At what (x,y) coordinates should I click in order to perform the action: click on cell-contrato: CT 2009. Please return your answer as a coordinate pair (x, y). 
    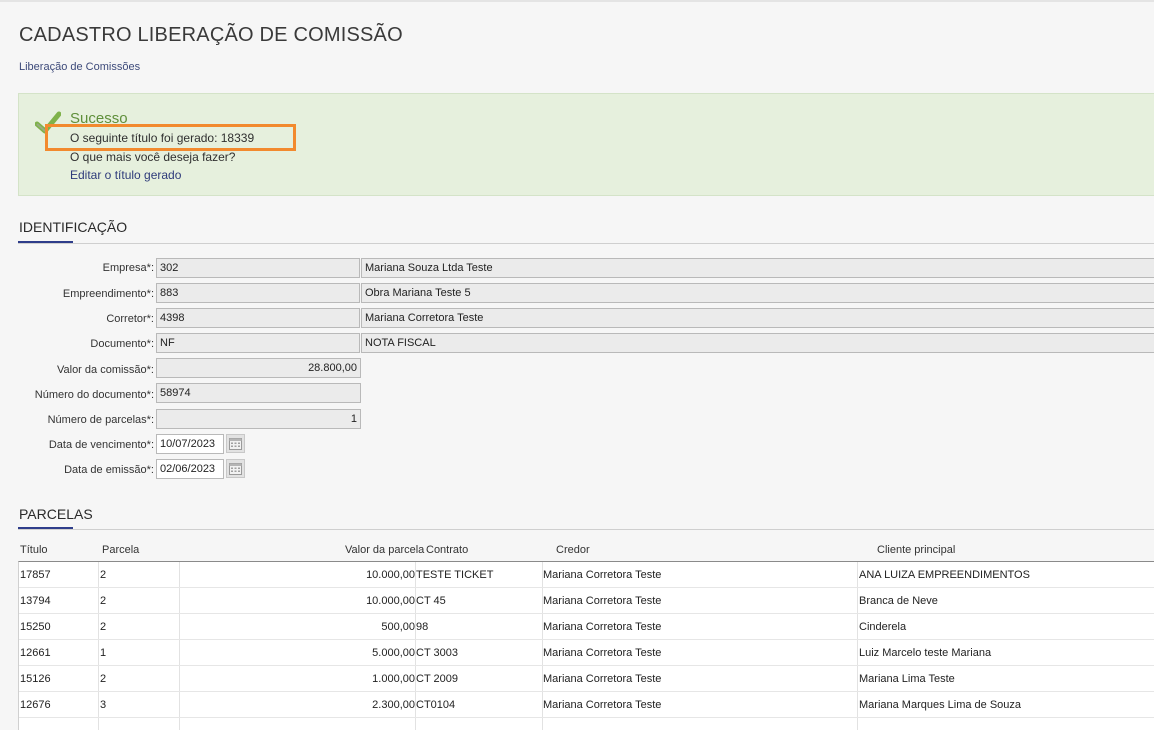
    Looking at the image, I should click on (437, 679).